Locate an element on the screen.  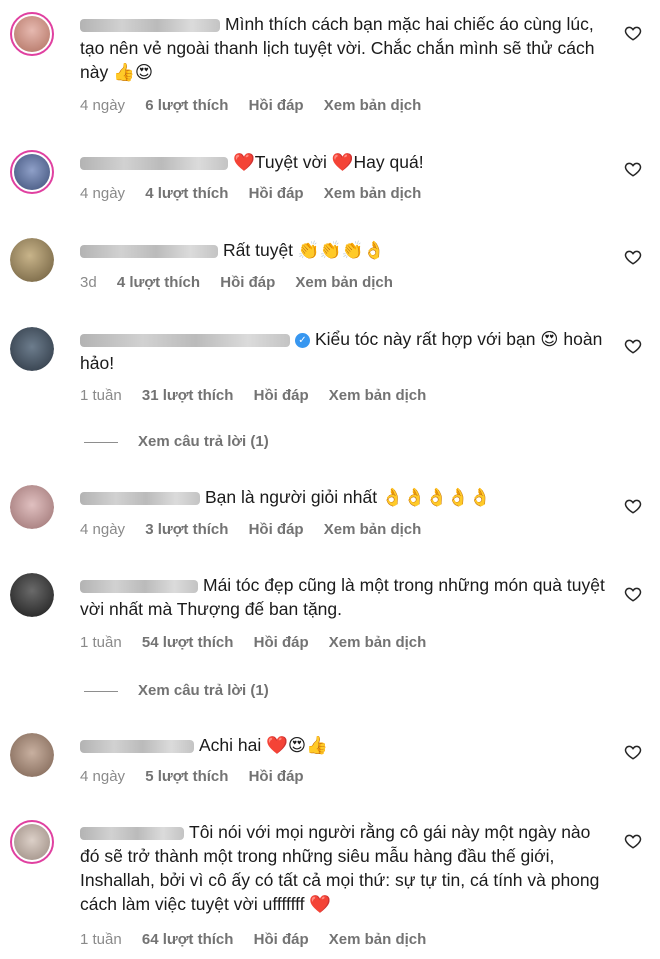
comment-time: 3d is located at coordinates (88, 282).